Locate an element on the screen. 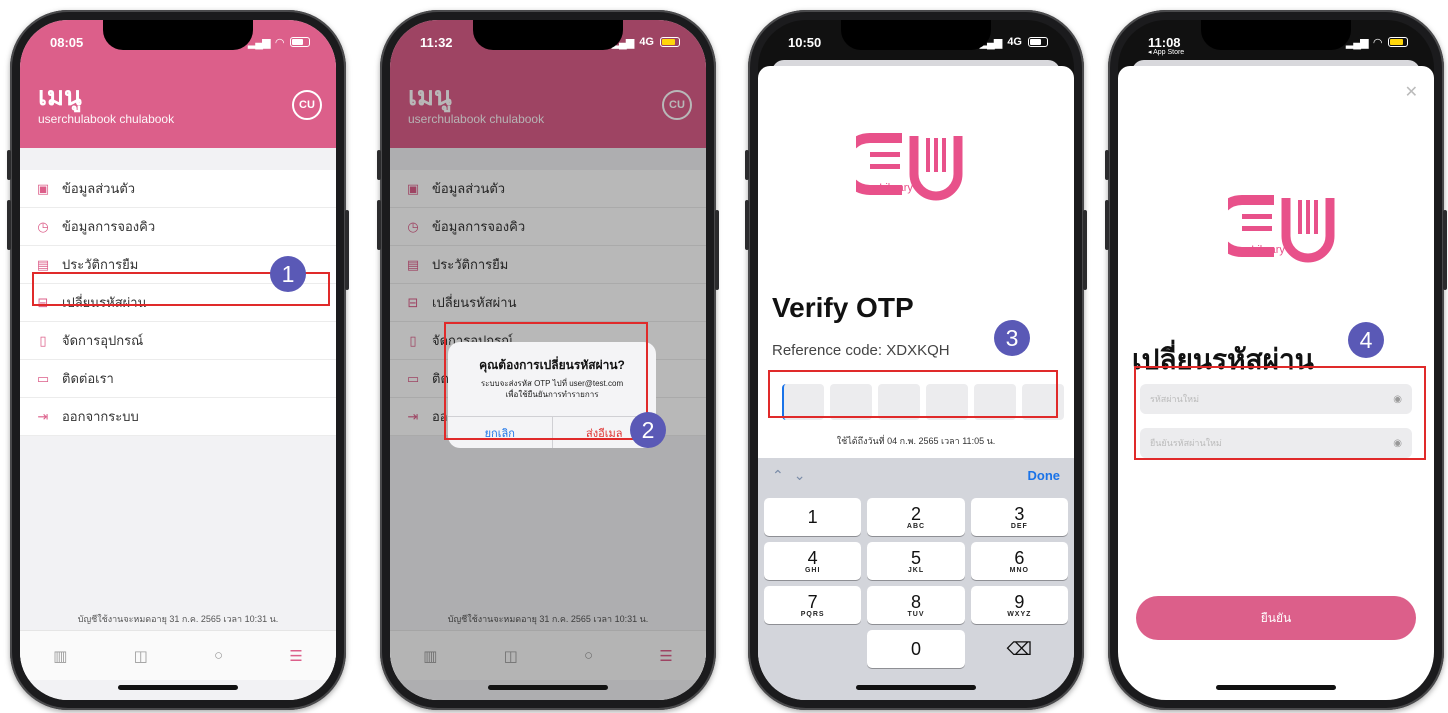 The image size is (1448, 713). tab-home: ▥ is located at coordinates (60, 656).